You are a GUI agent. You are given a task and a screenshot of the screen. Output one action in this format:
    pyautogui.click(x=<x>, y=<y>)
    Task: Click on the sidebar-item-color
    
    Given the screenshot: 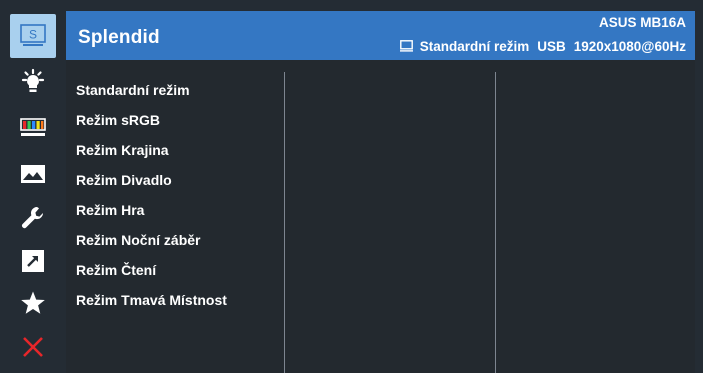 What is the action you would take?
    pyautogui.click(x=33, y=128)
    